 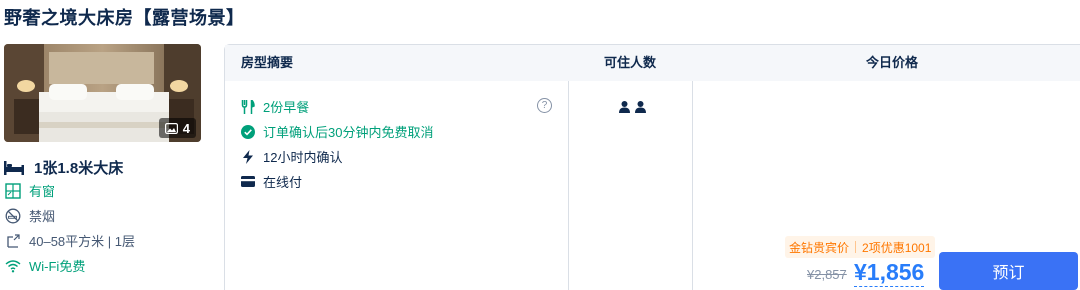 I want to click on member-price-label: 金钻贵宾价, so click(x=819, y=247).